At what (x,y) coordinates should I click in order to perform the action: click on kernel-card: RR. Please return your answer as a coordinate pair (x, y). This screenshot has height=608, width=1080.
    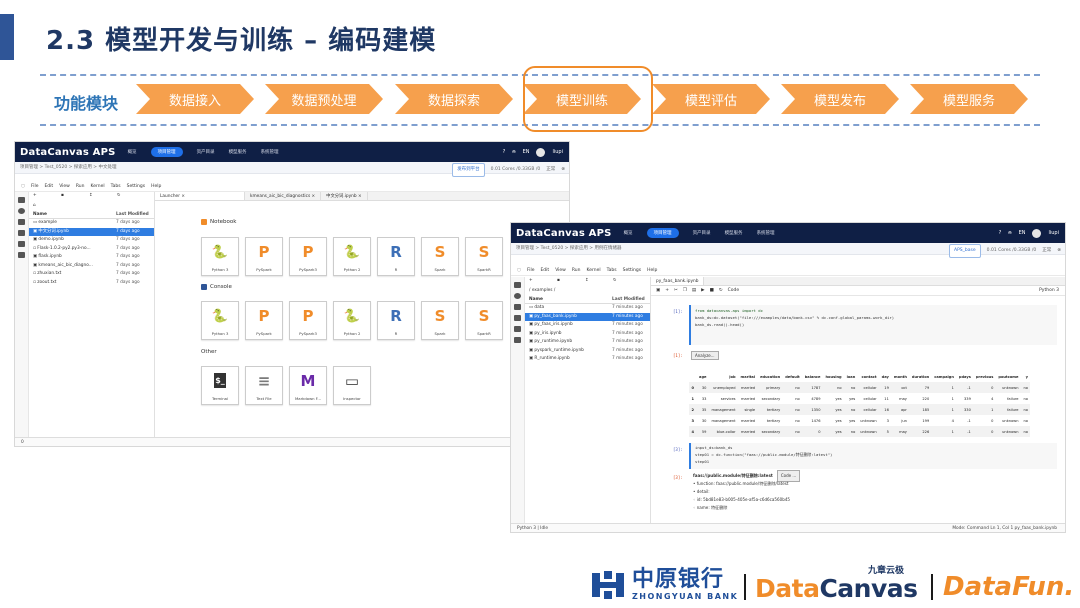
    Looking at the image, I should click on (396, 320).